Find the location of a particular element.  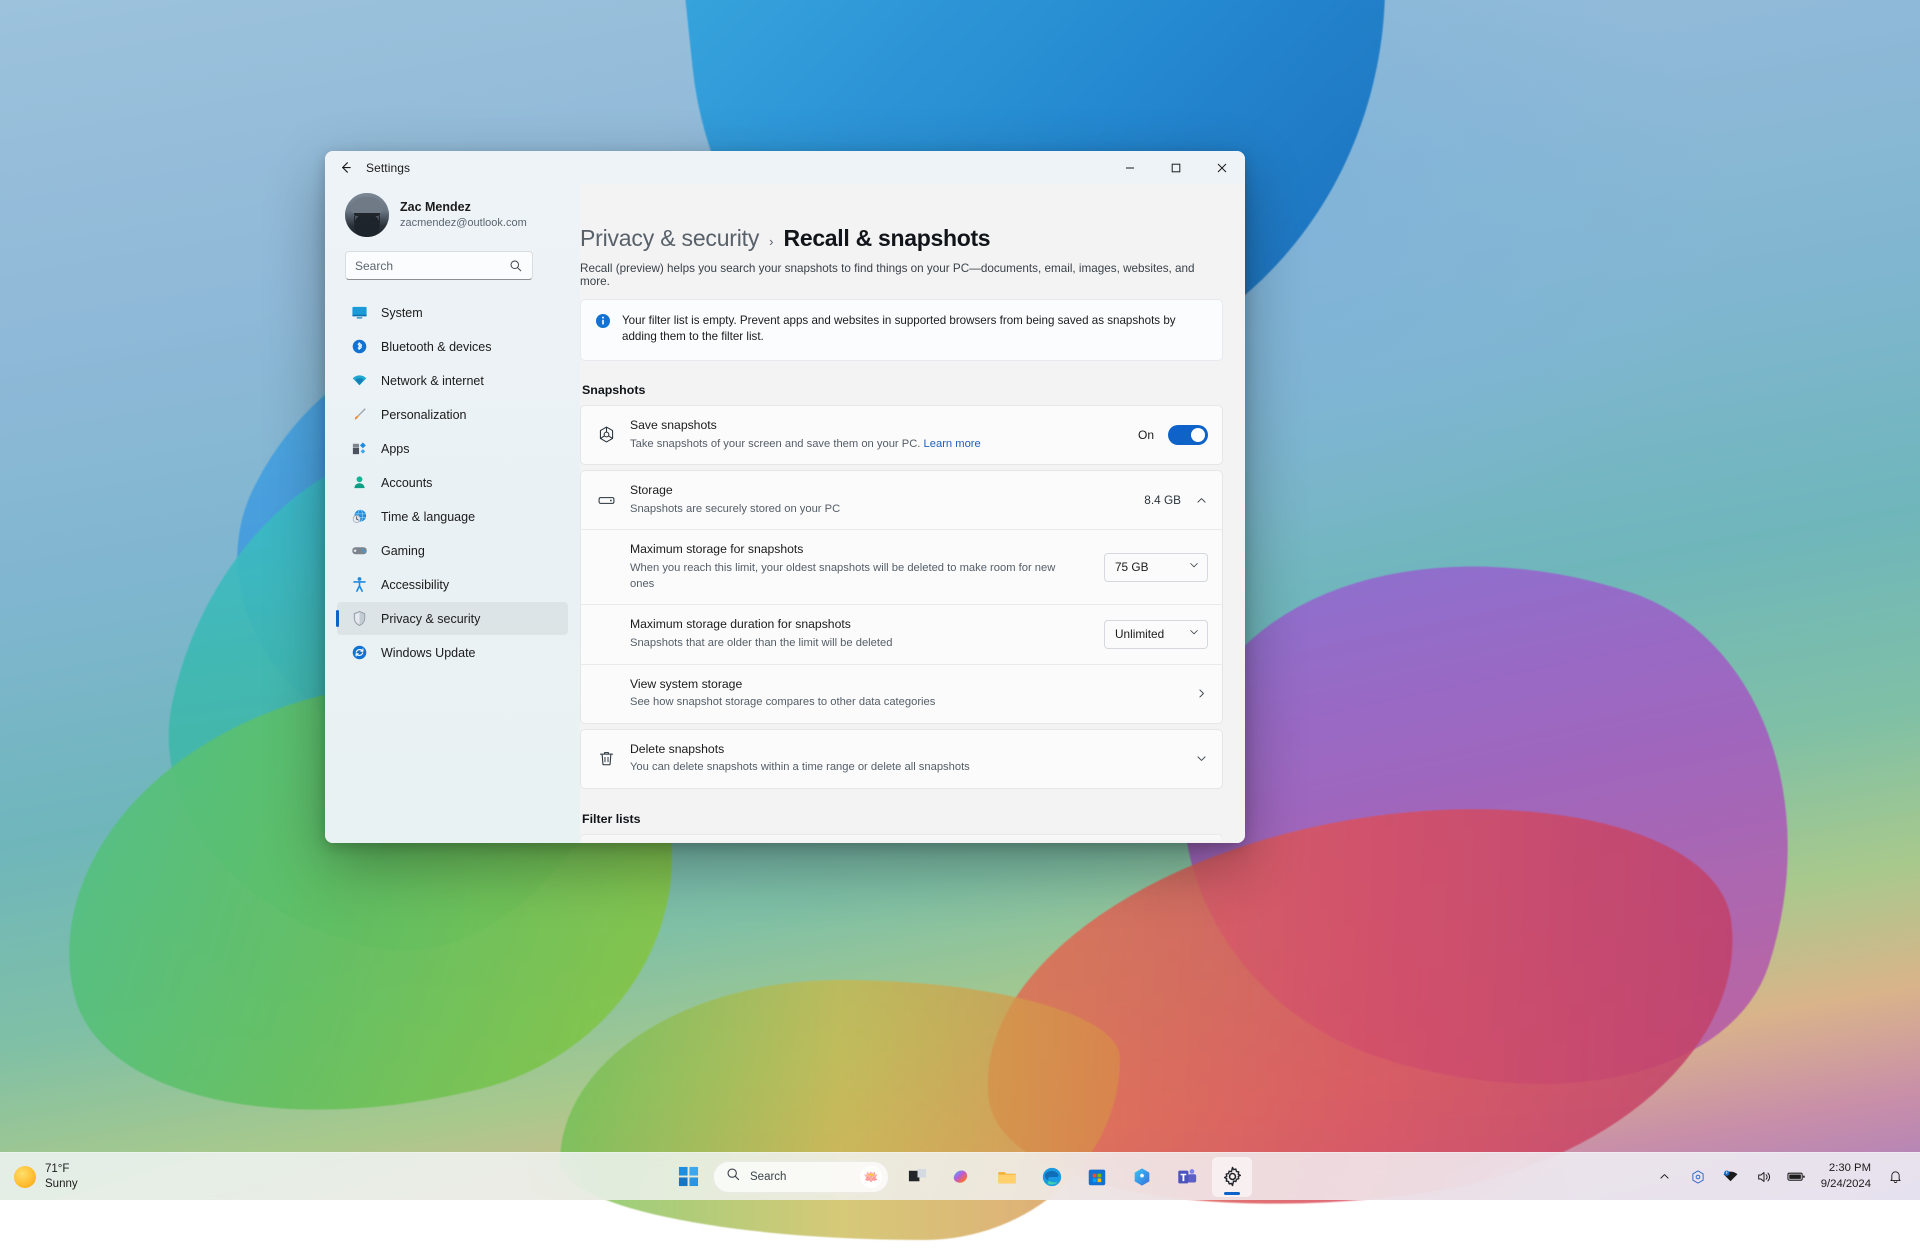

search-icon is located at coordinates (516, 266).